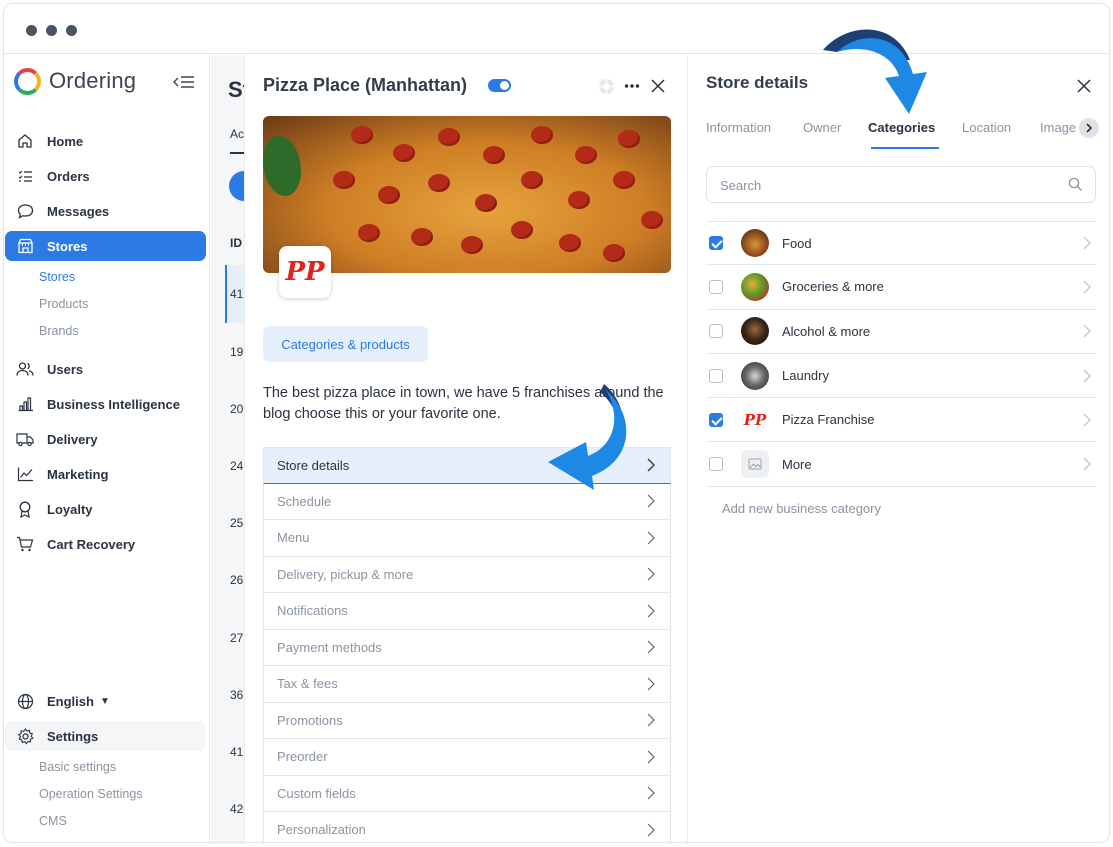 Image resolution: width=1113 pixels, height=847 pixels. I want to click on help-lifebuoy-icon, so click(606, 86).